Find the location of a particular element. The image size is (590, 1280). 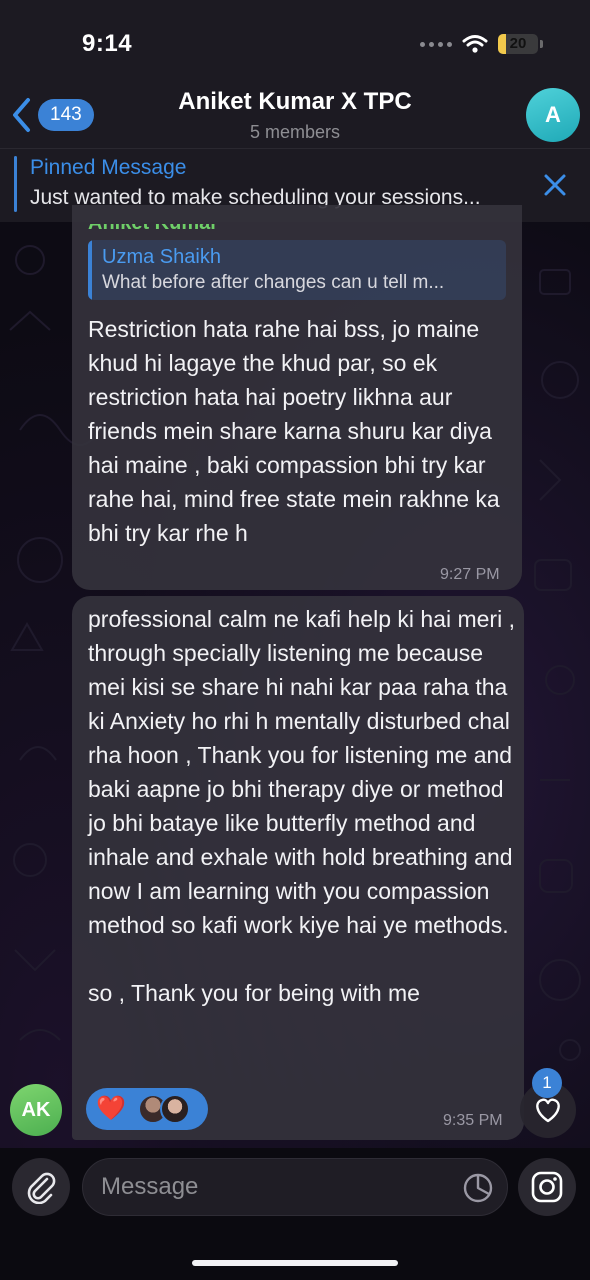

close-icon is located at coordinates (555, 185).